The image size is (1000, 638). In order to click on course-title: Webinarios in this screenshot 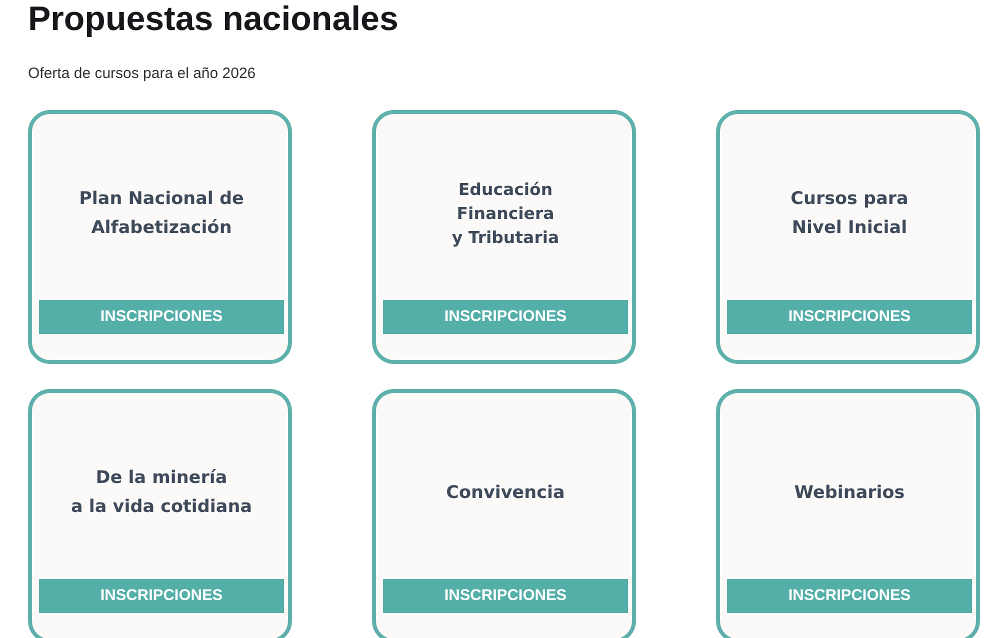, I will do `click(849, 493)`.